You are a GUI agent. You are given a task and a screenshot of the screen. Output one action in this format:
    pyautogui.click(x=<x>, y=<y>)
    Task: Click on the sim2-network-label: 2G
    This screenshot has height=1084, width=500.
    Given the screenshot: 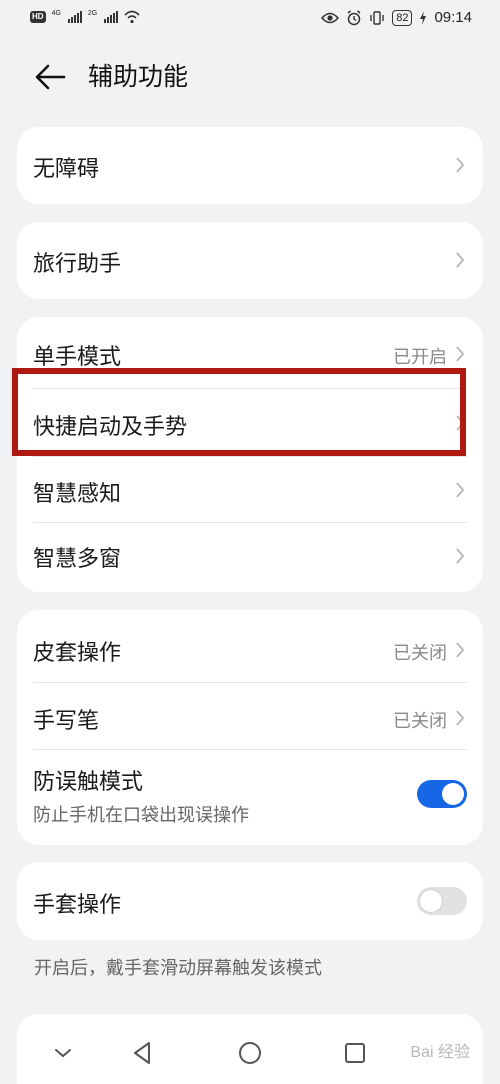 What is the action you would take?
    pyautogui.click(x=92, y=13)
    